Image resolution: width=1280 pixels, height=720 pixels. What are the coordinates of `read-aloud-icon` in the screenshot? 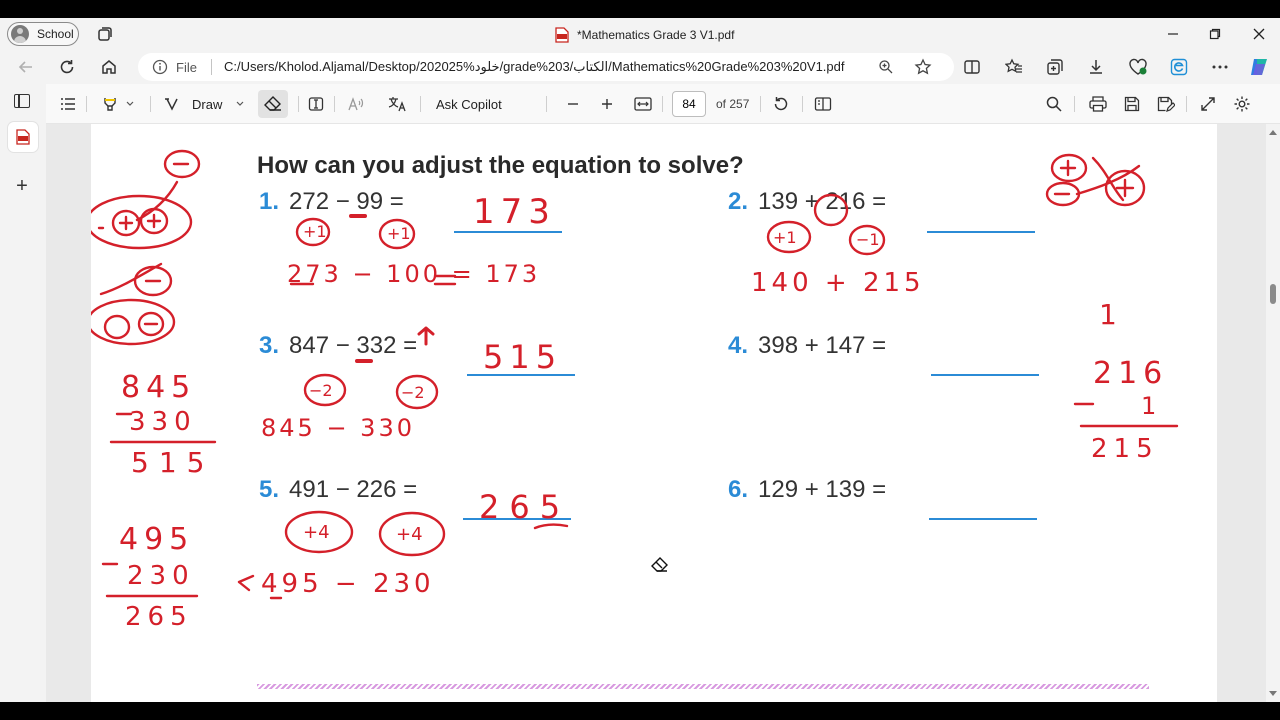 It's located at (356, 104).